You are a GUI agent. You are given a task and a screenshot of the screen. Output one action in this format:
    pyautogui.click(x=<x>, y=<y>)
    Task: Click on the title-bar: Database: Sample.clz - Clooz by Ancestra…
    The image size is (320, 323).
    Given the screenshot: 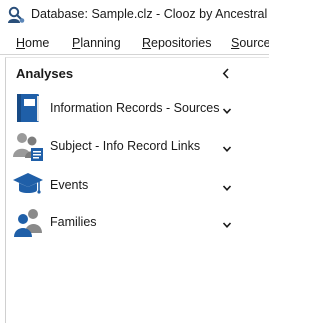 What is the action you would take?
    pyautogui.click(x=134, y=15)
    